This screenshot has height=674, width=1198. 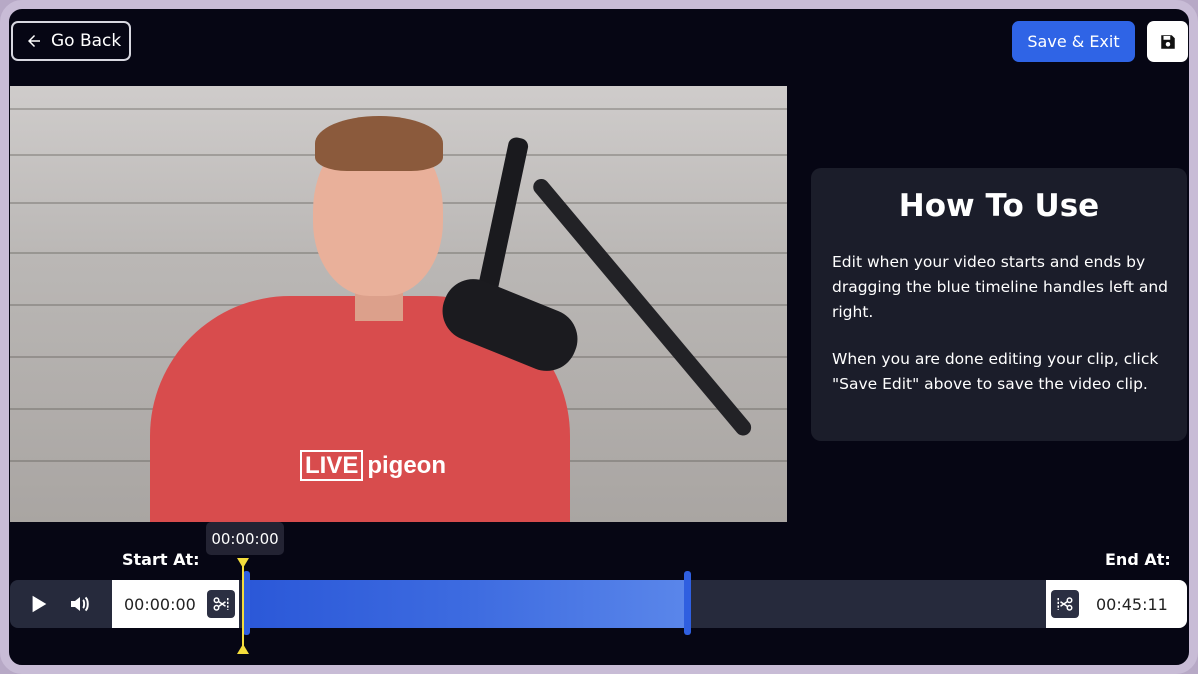 I want to click on shirt-logo: LIVE pigeon, so click(x=373, y=465).